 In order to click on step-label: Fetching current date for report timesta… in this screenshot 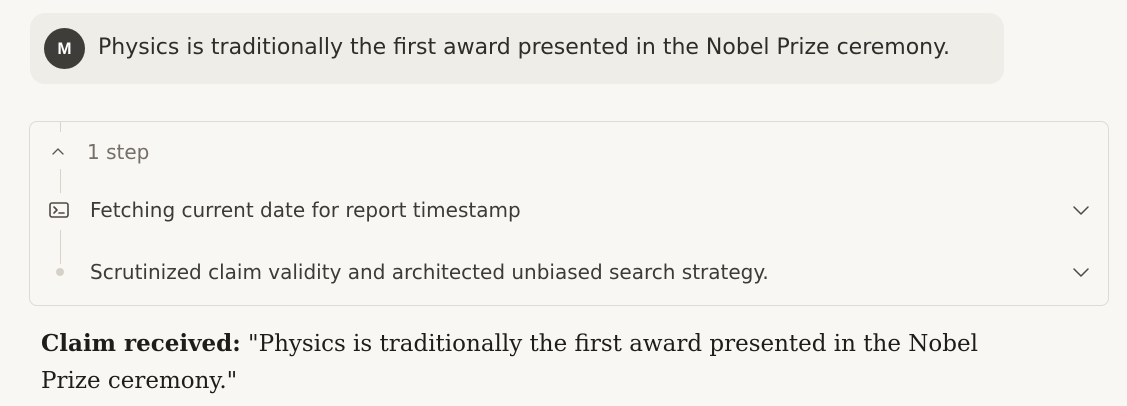, I will do `click(305, 210)`.